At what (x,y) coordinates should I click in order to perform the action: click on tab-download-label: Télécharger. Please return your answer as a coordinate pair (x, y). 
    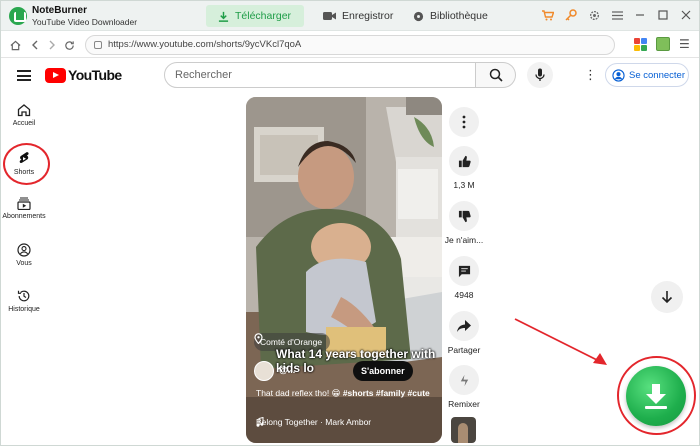
    Looking at the image, I should click on (263, 16).